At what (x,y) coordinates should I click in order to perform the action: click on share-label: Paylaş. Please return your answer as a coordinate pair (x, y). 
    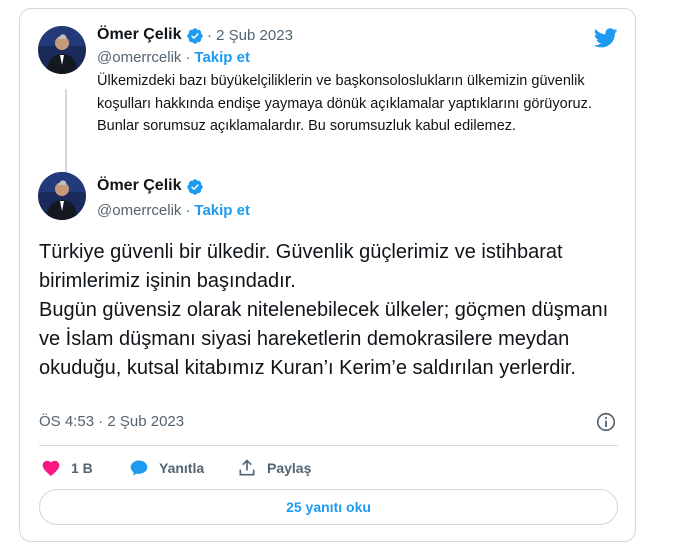
    Looking at the image, I should click on (289, 468).